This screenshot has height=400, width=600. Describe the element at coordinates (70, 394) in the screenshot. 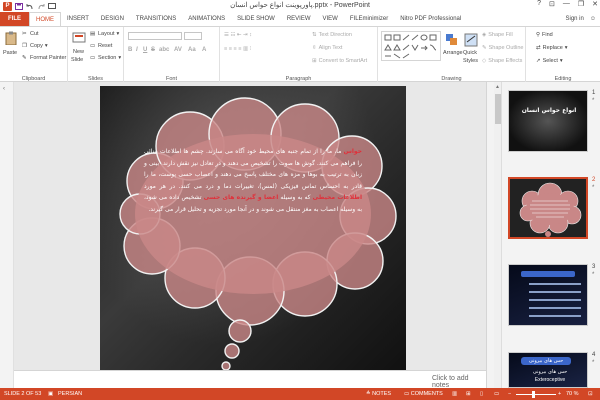

I see `language-indicator: PERSIAN` at that location.